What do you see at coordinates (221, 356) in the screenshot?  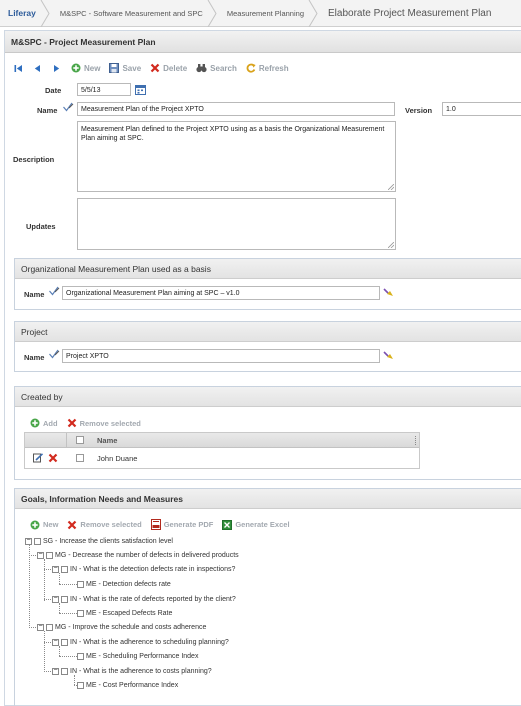 I see `project-name-field: Project XPTO` at bounding box center [221, 356].